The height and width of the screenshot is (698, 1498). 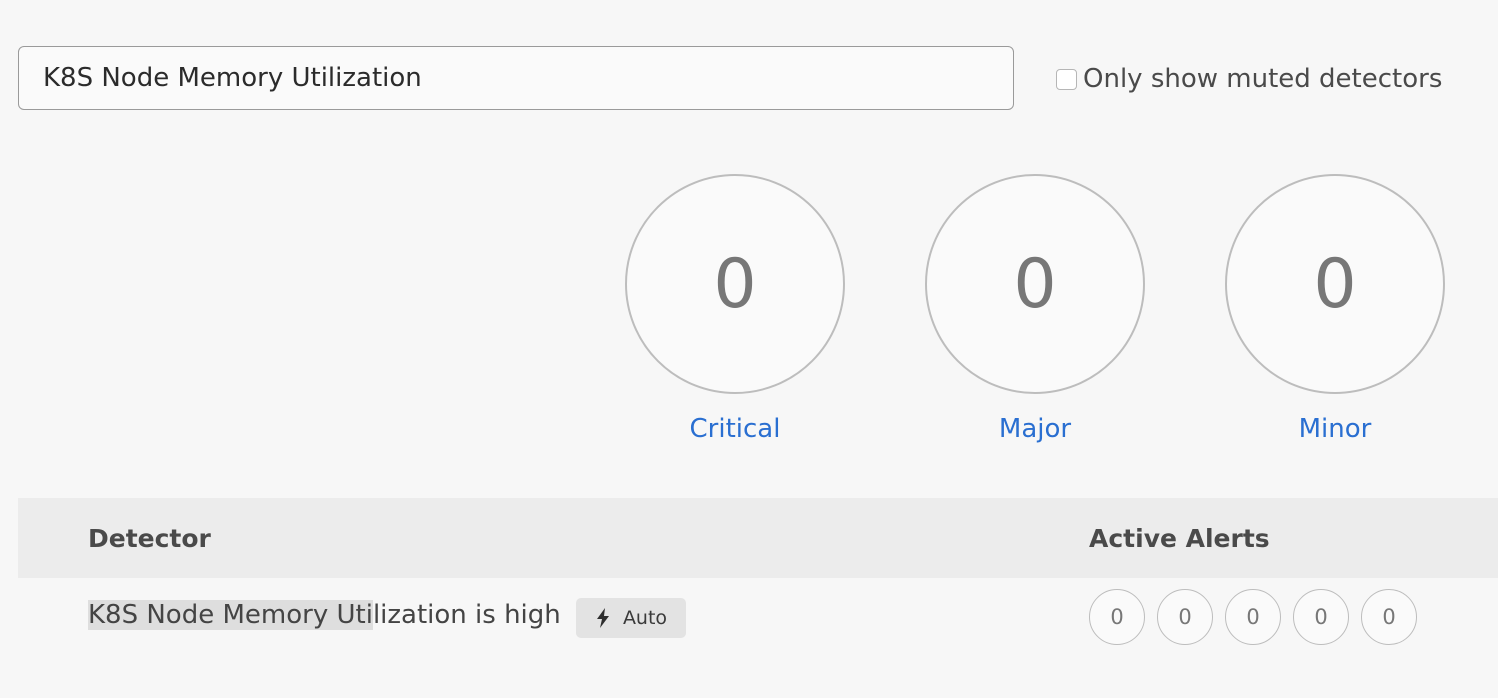 I want to click on alert-count-warning: 0, so click(x=1321, y=617).